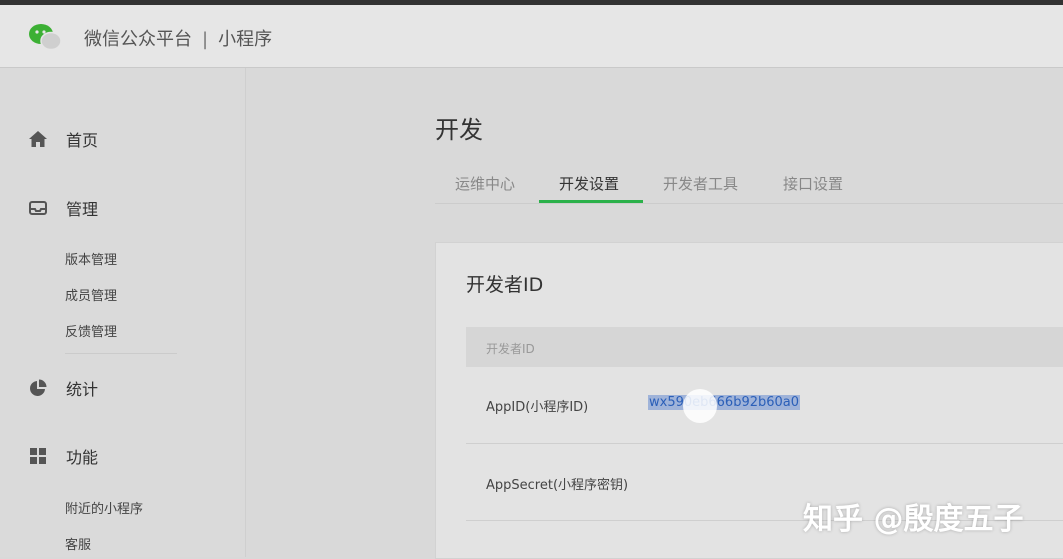 The image size is (1063, 559). Describe the element at coordinates (38, 208) in the screenshot. I see `inbox-icon` at that location.